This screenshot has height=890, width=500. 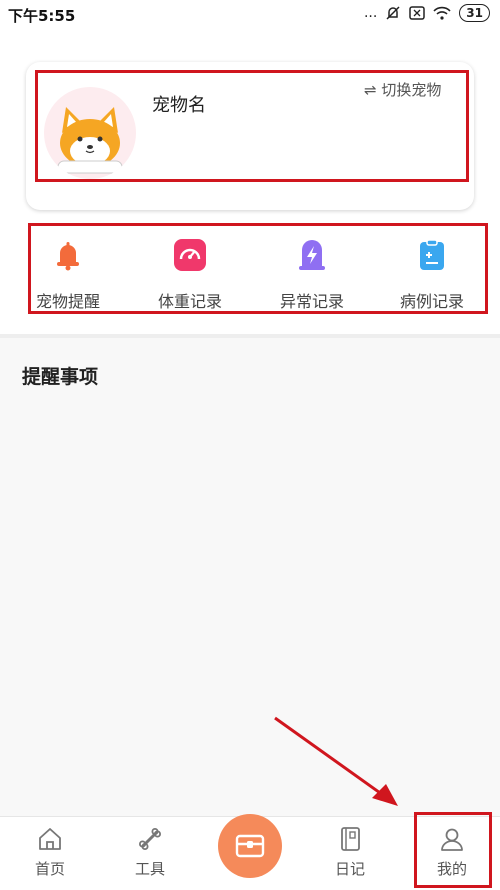 I want to click on status-time: 下午5:55, so click(x=42, y=16).